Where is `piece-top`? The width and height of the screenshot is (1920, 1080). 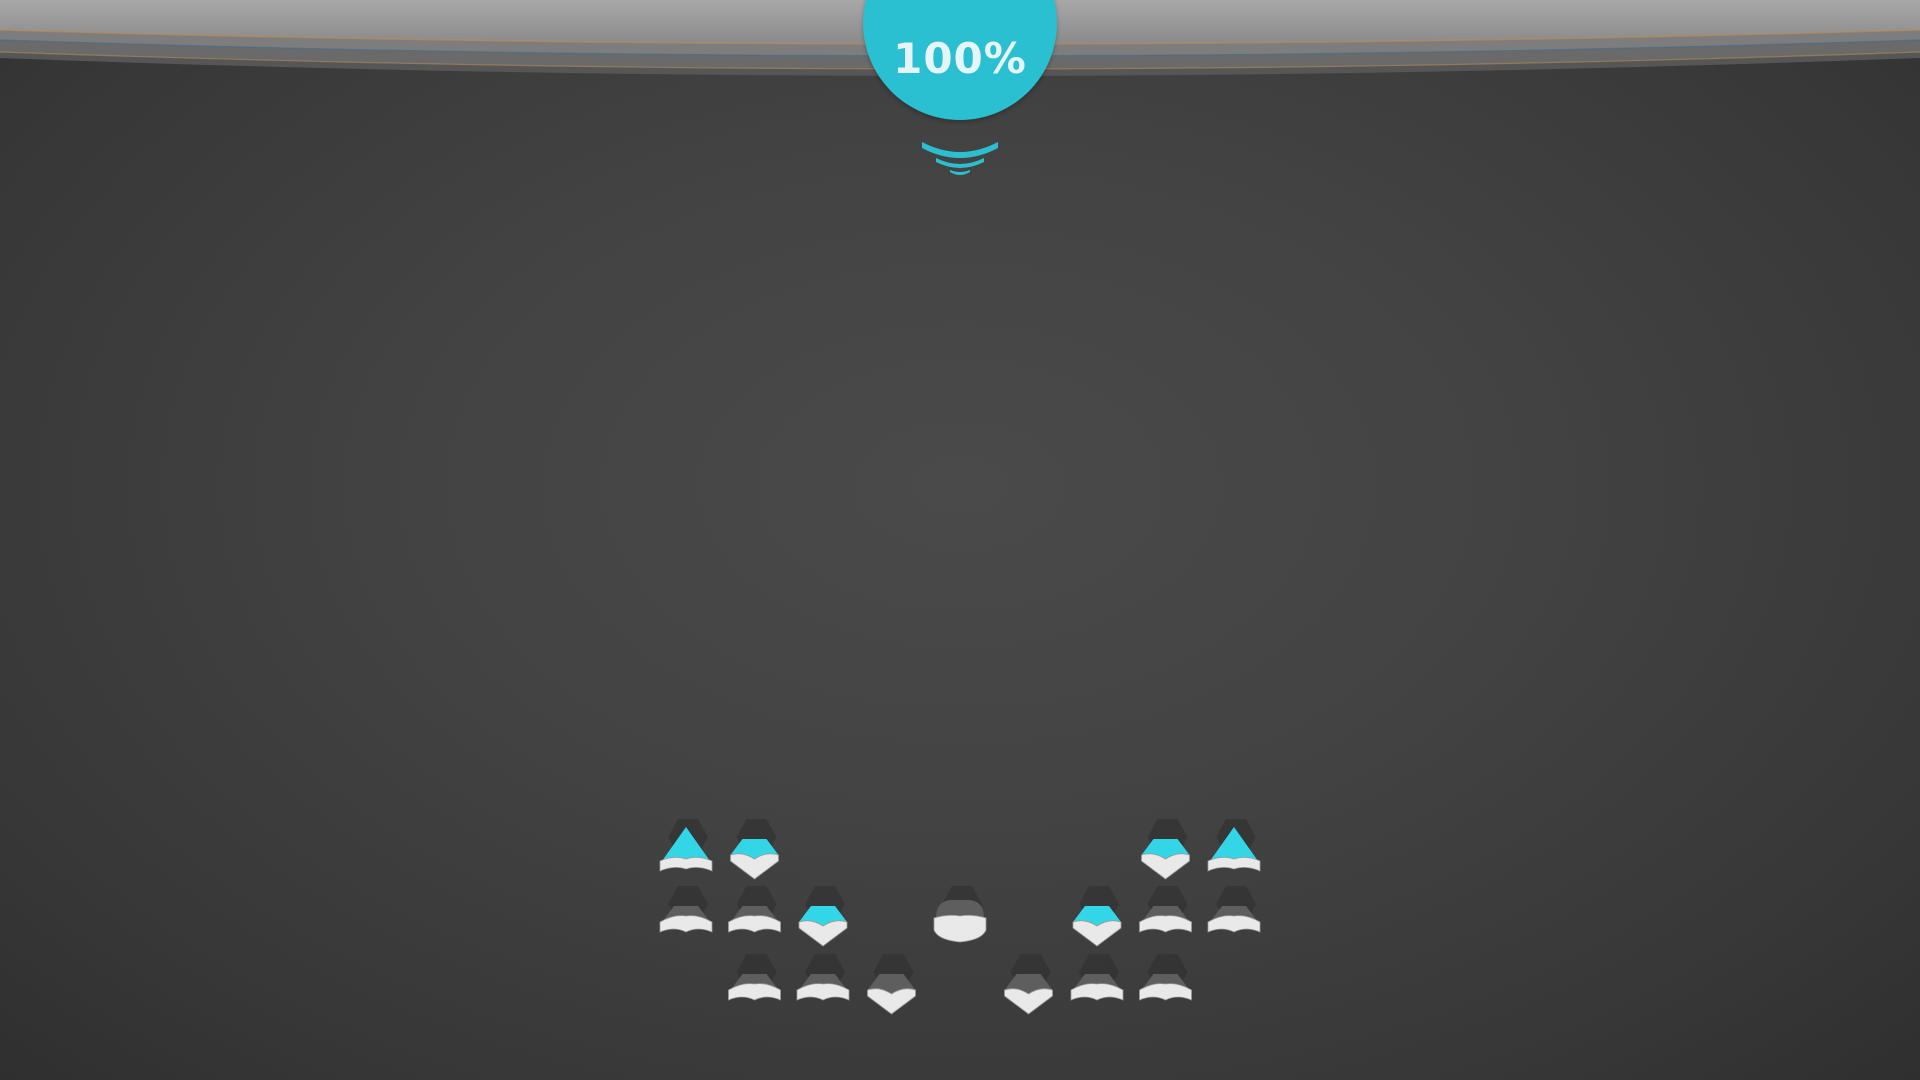 piece-top is located at coordinates (960, 909).